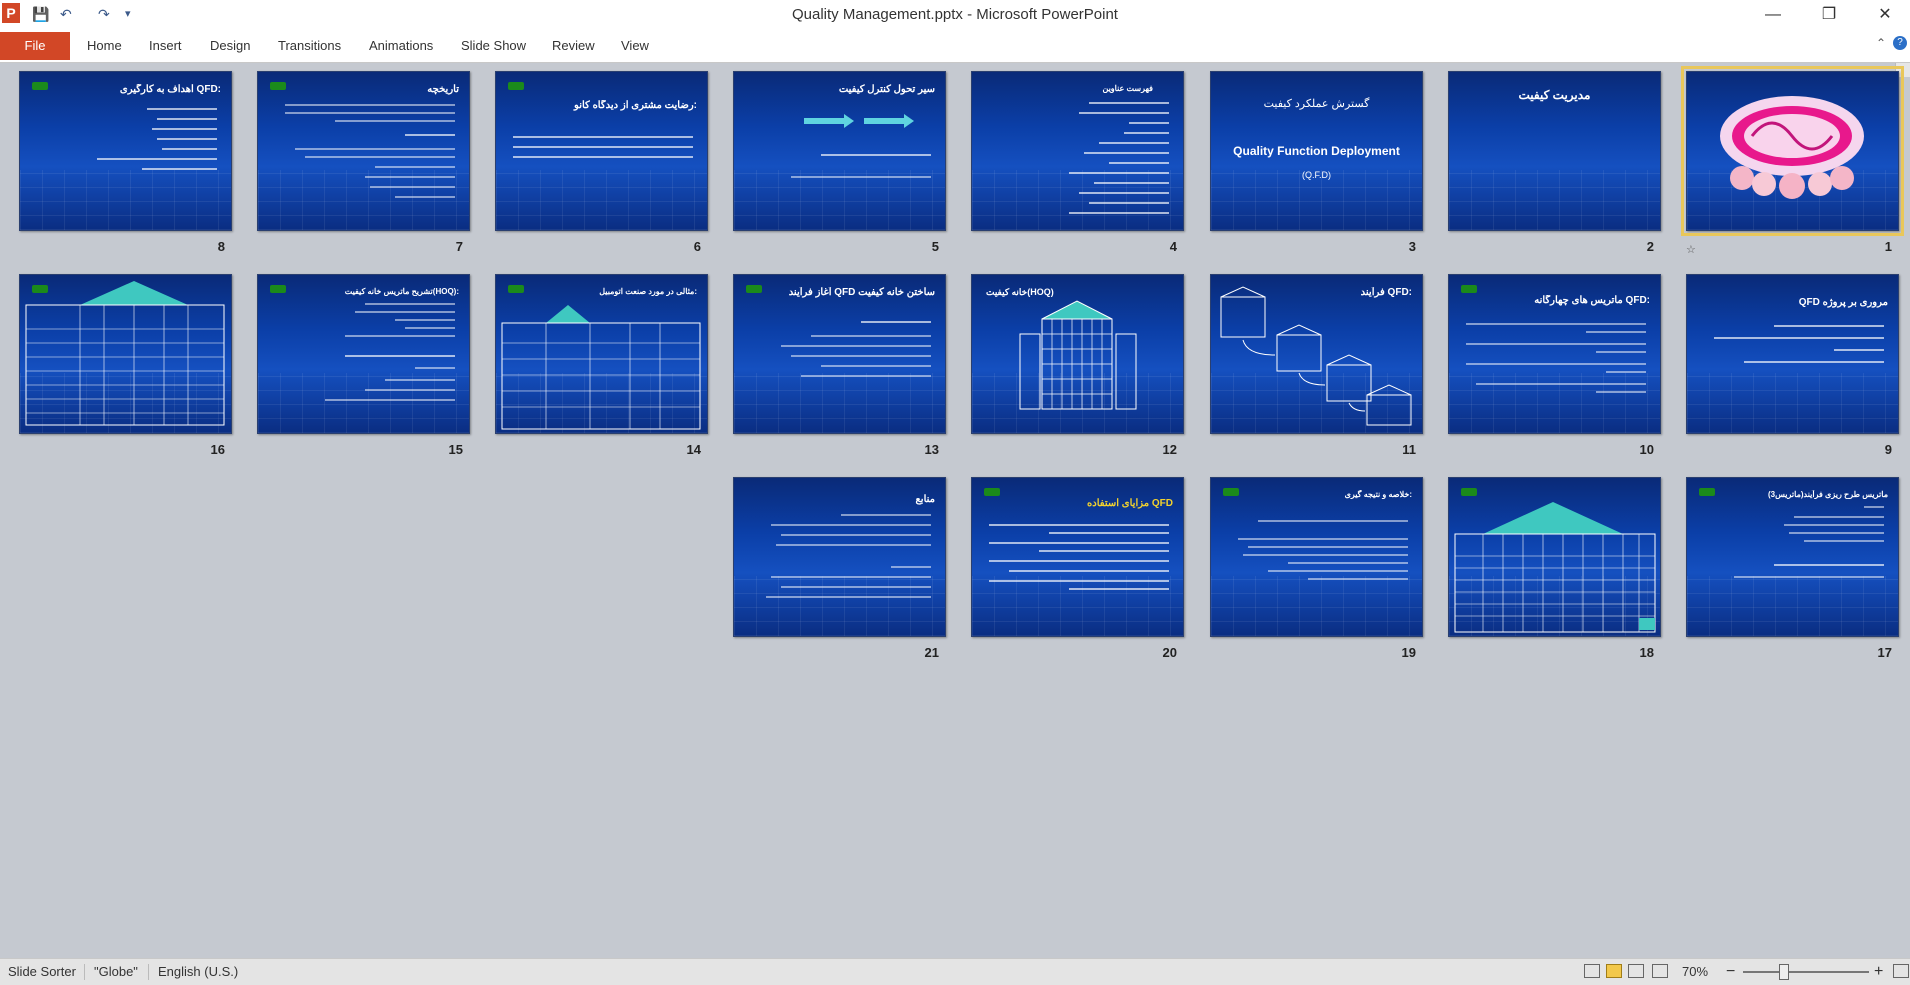 The image size is (1910, 985). Describe the element at coordinates (601, 151) in the screenshot. I see `slide-thumbnail-6: رضایت مشتری از دیدگاه کانو:` at that location.